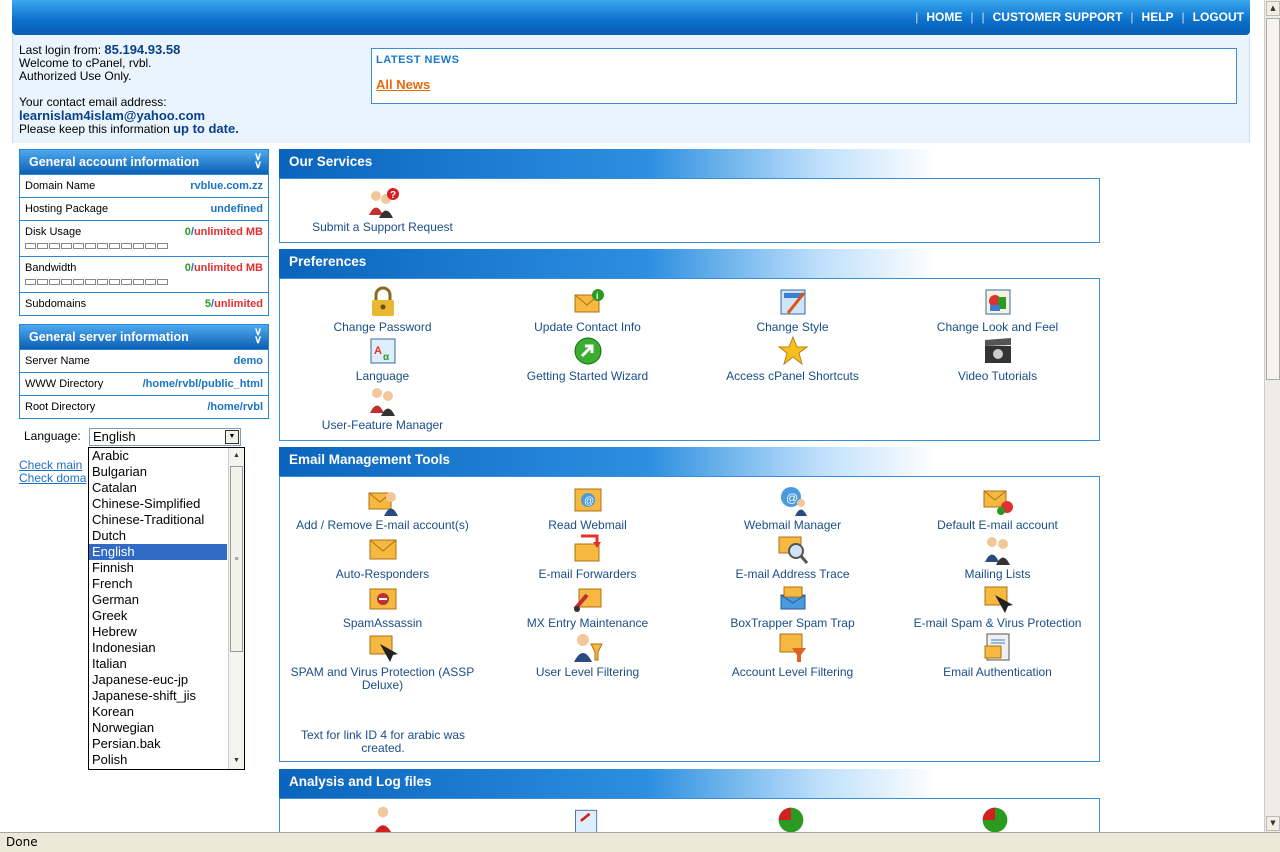 The image size is (1280, 852). What do you see at coordinates (997, 358) in the screenshot?
I see `video-tutorials-item: Video Tutorials` at bounding box center [997, 358].